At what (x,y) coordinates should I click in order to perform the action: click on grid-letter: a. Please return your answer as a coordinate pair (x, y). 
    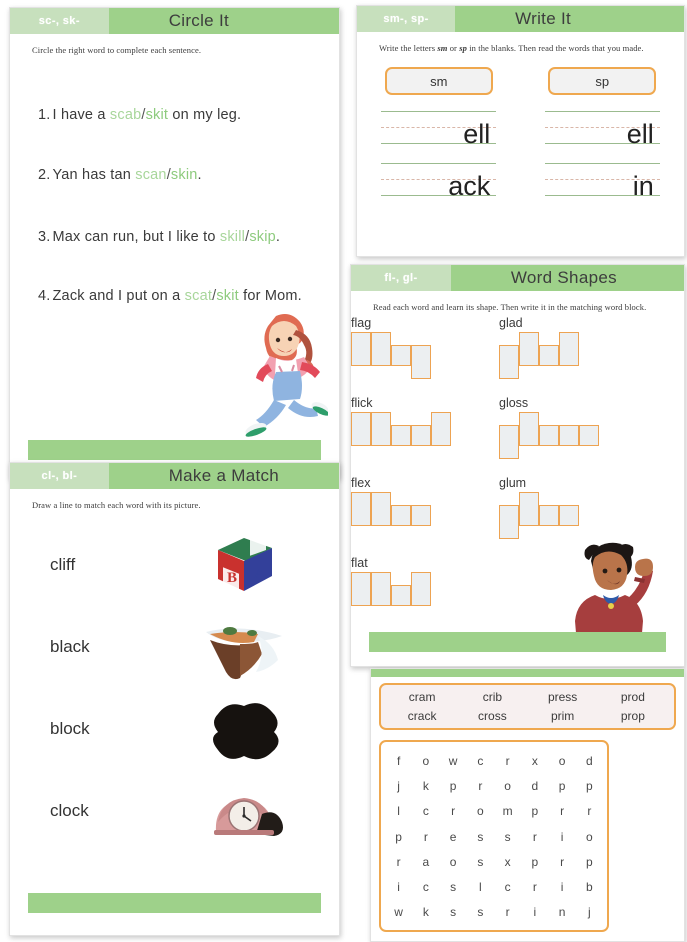
    Looking at the image, I should click on (425, 862).